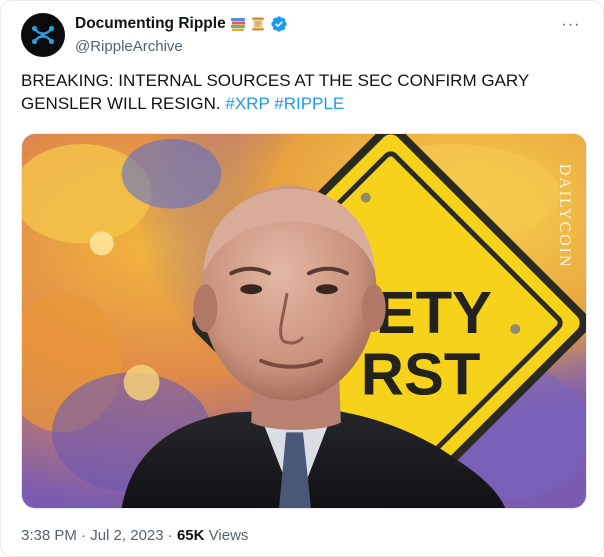 The height and width of the screenshot is (557, 604). Describe the element at coordinates (238, 24) in the screenshot. I see `books-emoji-icon` at that location.